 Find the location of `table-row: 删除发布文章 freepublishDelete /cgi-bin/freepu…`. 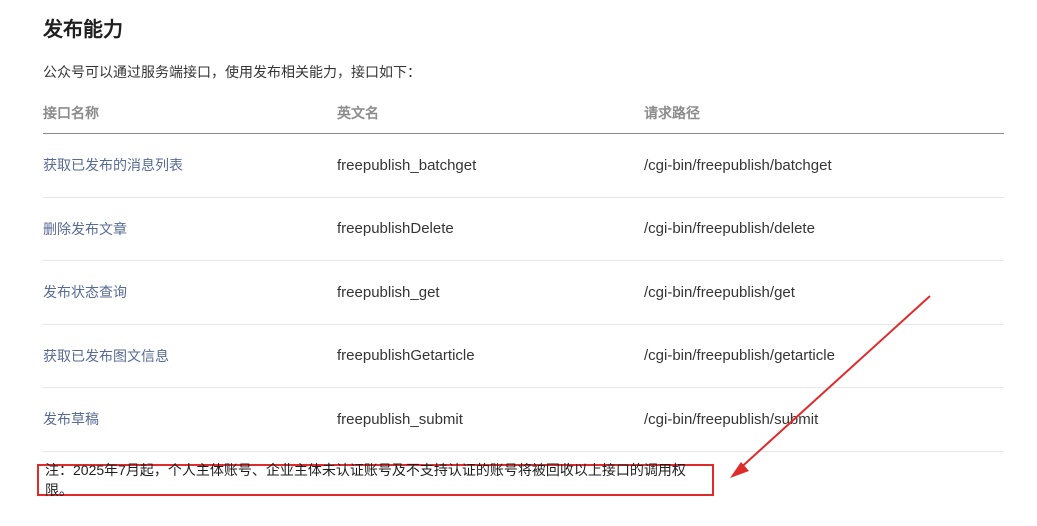

table-row: 删除发布文章 freepublishDelete /cgi-bin/freepu… is located at coordinates (523, 229).